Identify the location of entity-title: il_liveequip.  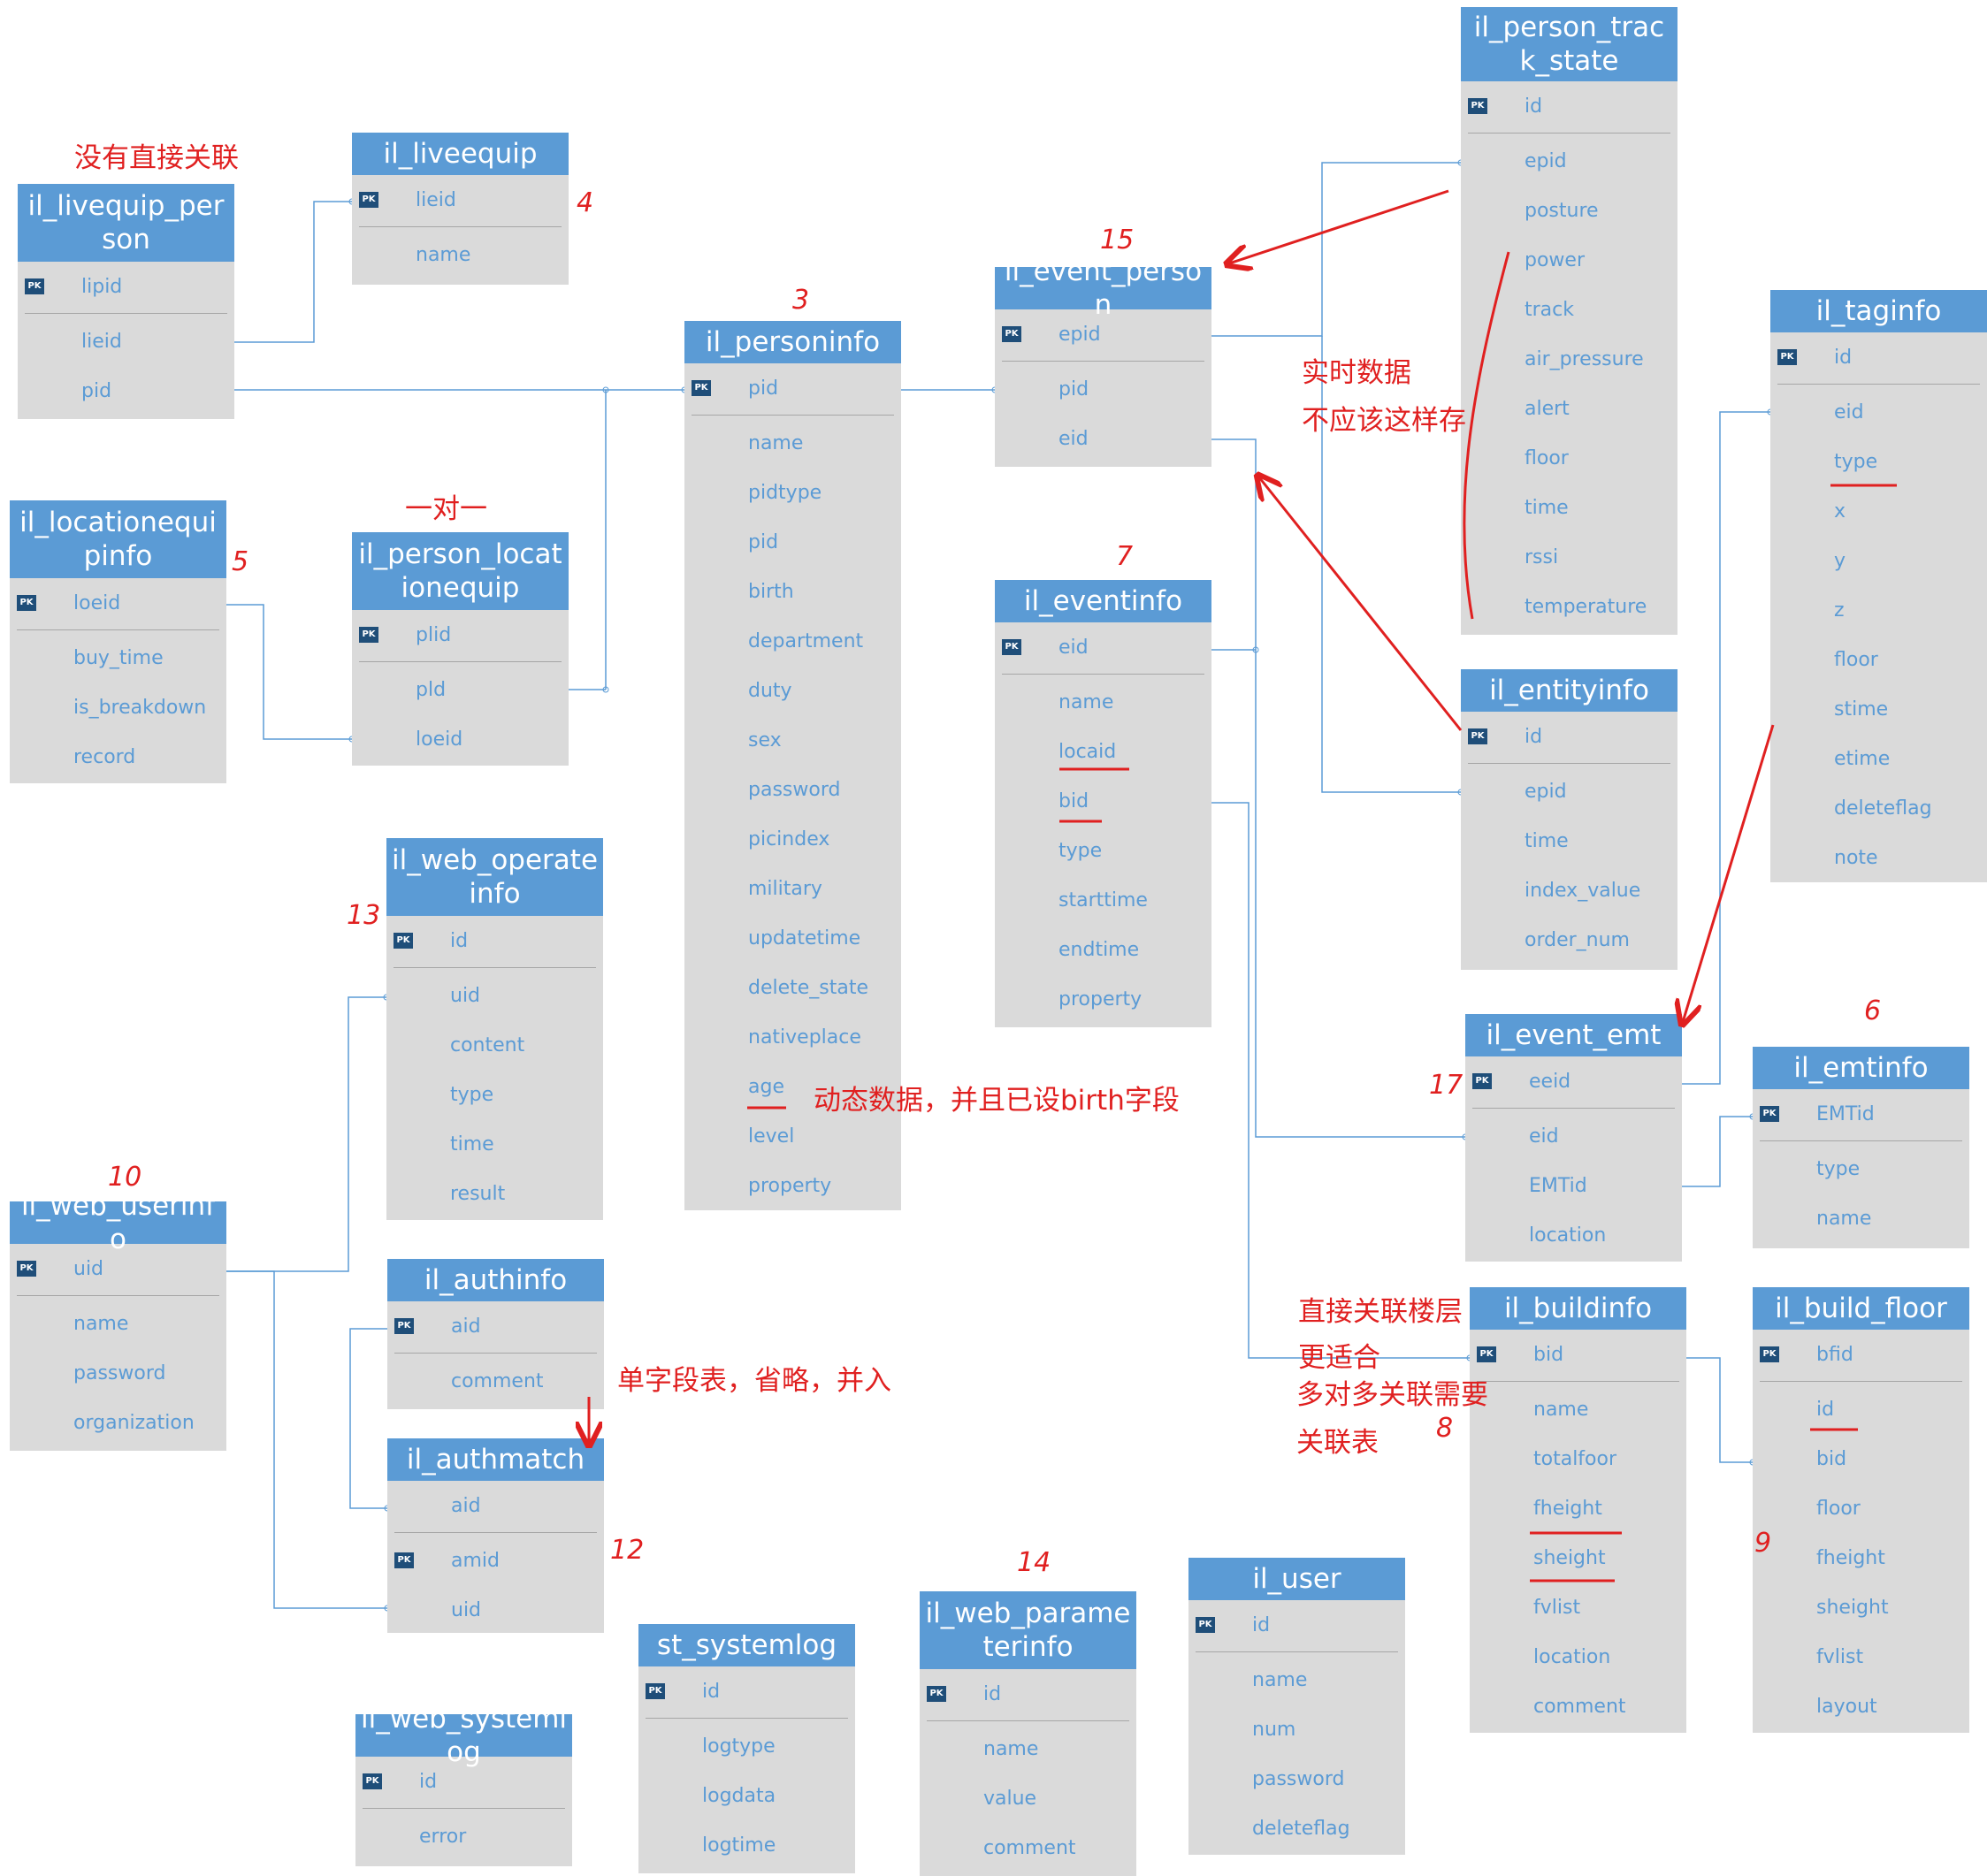
(461, 154).